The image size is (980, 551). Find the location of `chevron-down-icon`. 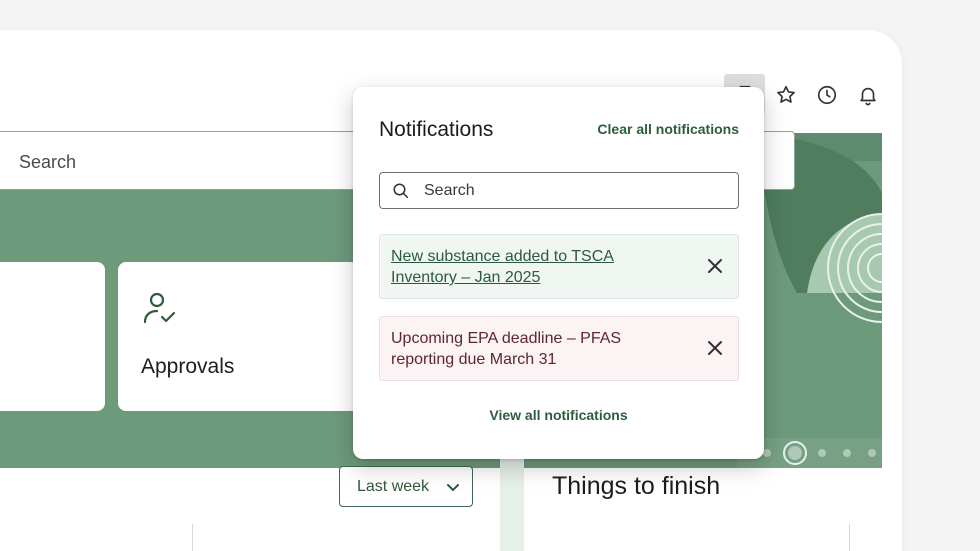

chevron-down-icon is located at coordinates (453, 488).